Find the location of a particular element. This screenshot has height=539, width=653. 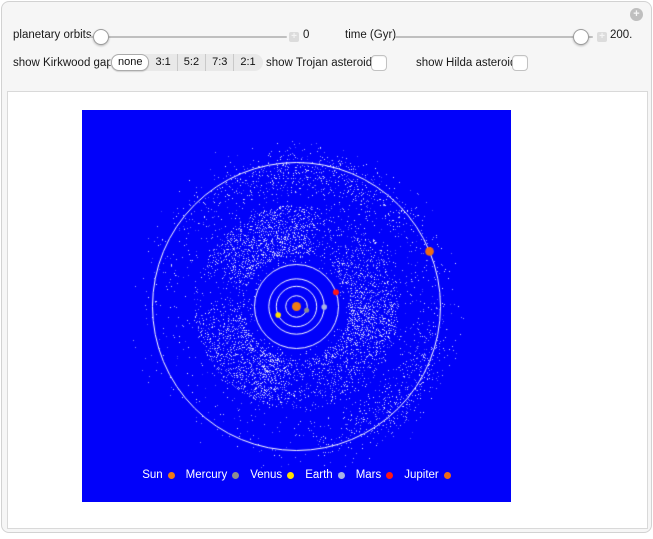

kirkwood-gaps-label: show Kirkwood gaps is located at coordinates (66, 63).